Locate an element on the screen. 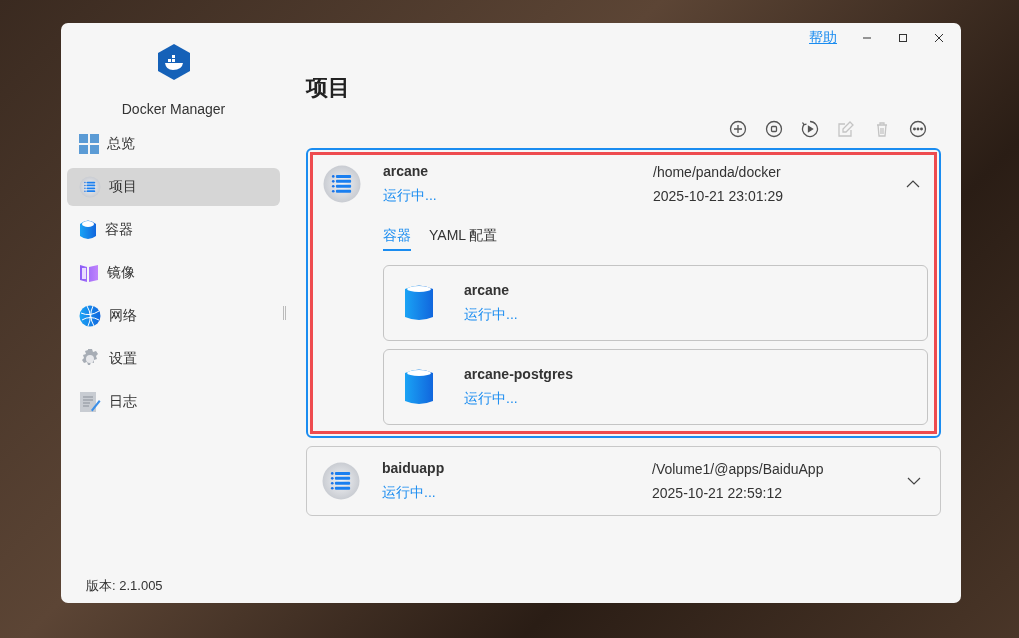  notepad-icon is located at coordinates (90, 402).